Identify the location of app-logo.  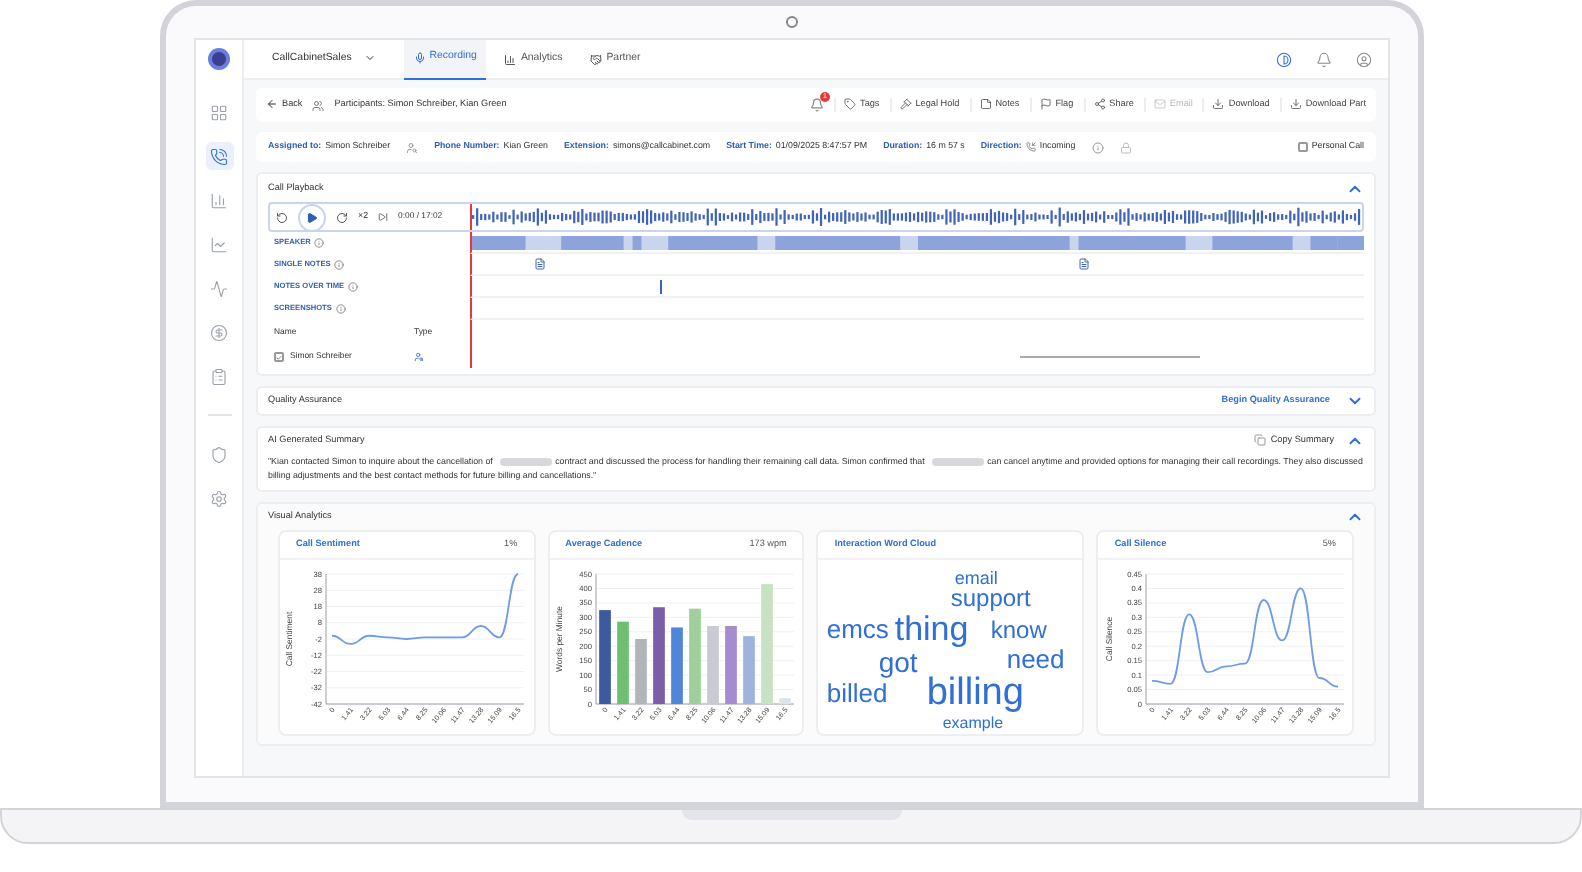
(219, 59).